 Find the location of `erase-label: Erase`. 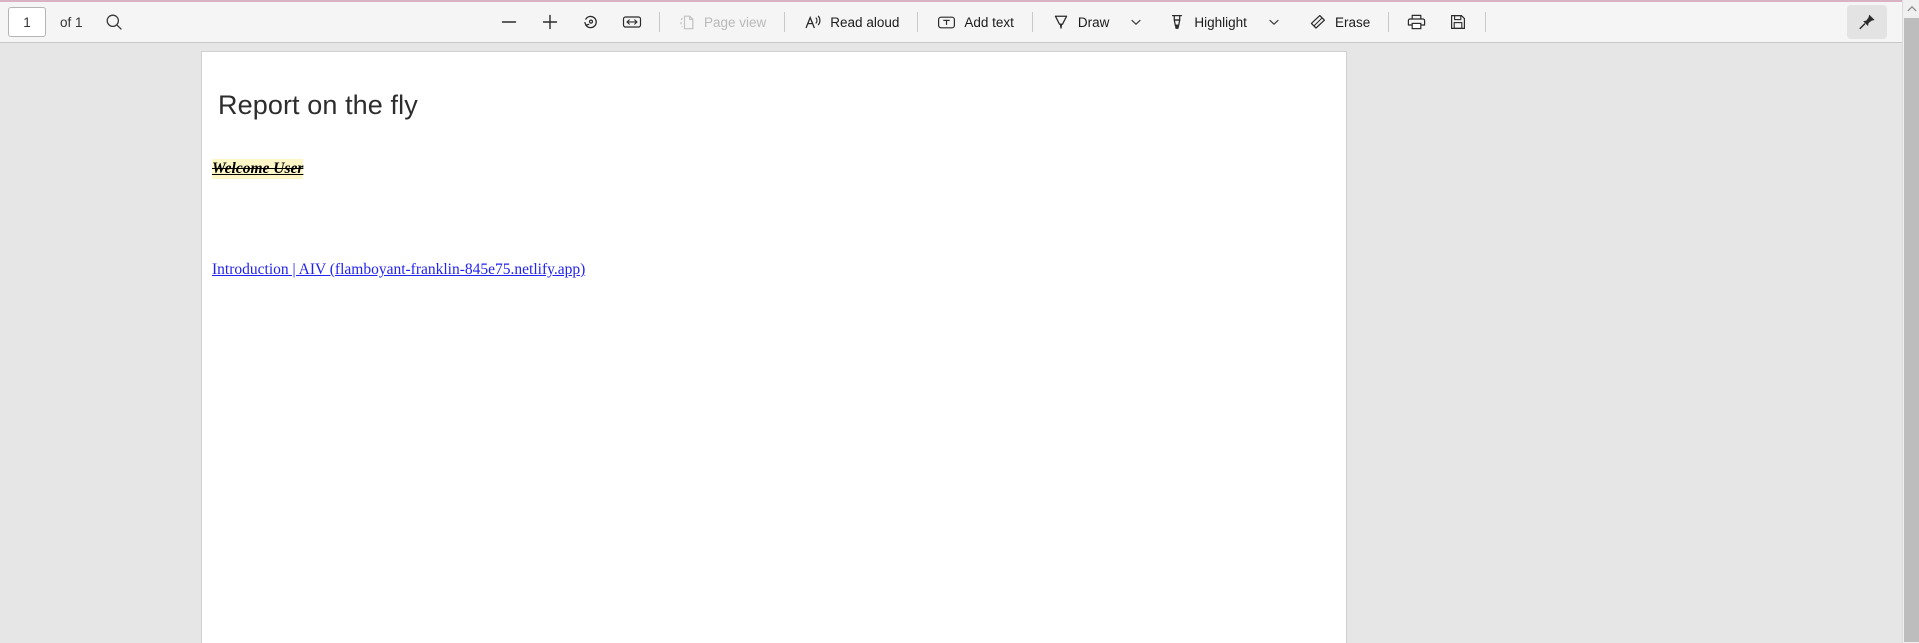

erase-label: Erase is located at coordinates (1352, 22).